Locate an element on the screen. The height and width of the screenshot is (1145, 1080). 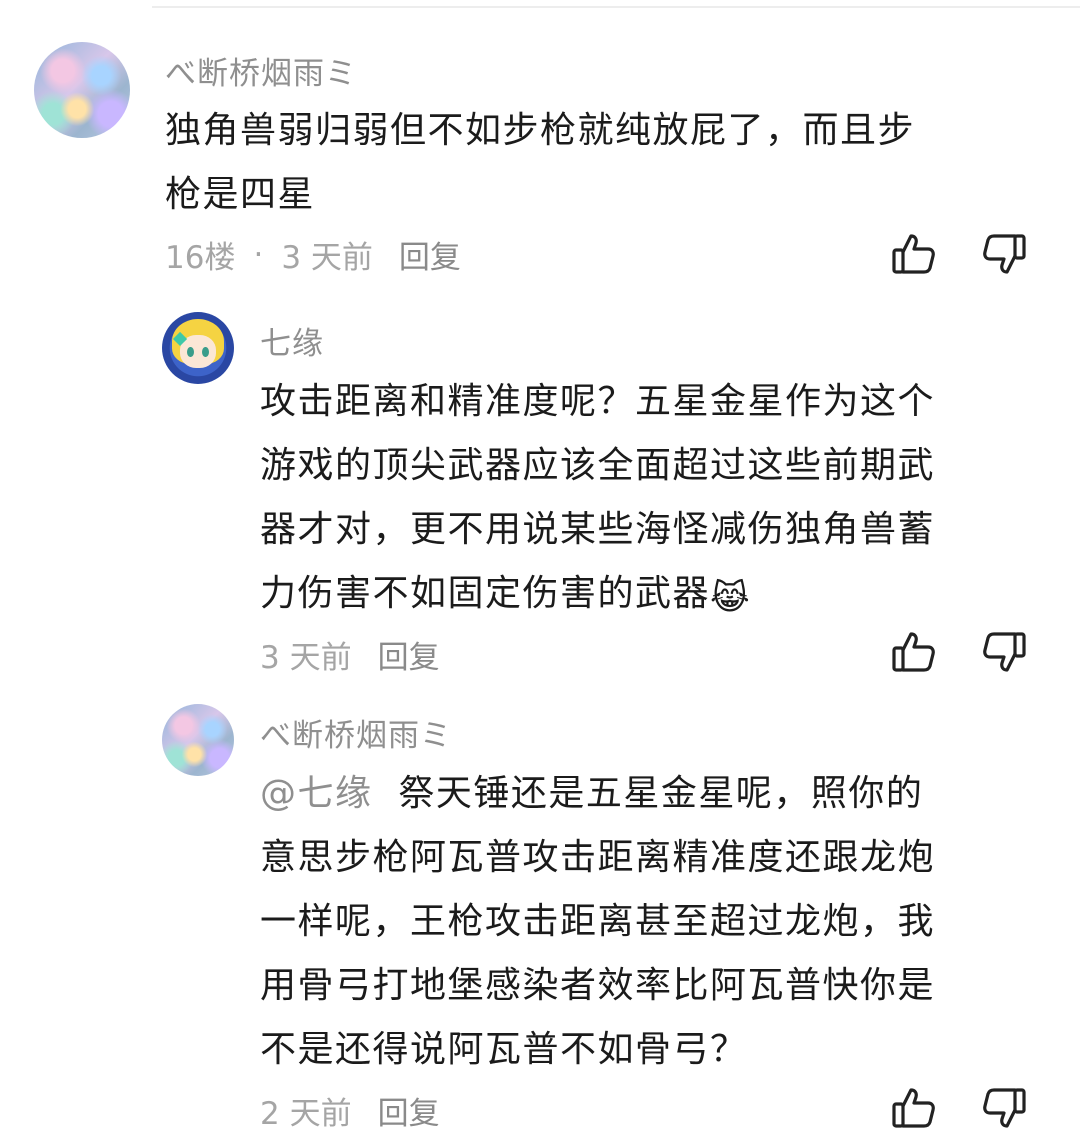
laughing-cat-emoji: 😹 is located at coordinates (731, 598).